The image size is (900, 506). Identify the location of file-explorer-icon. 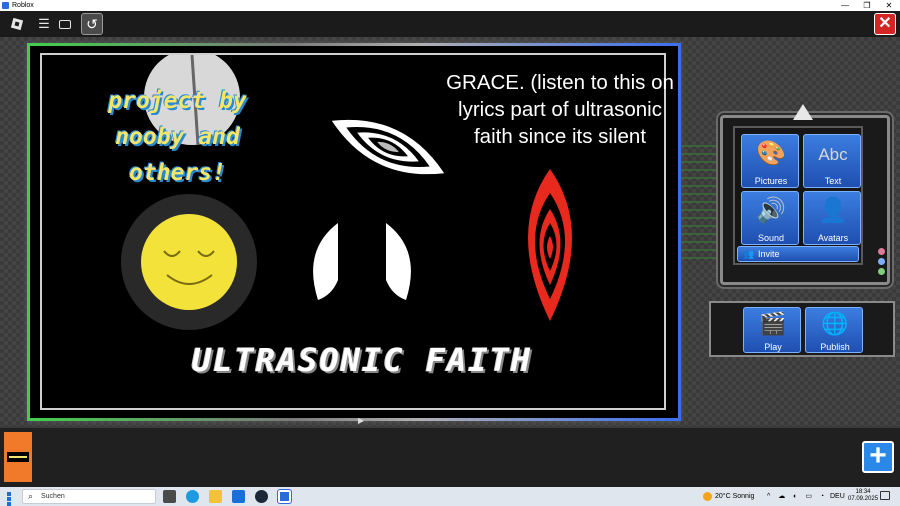
(215, 496).